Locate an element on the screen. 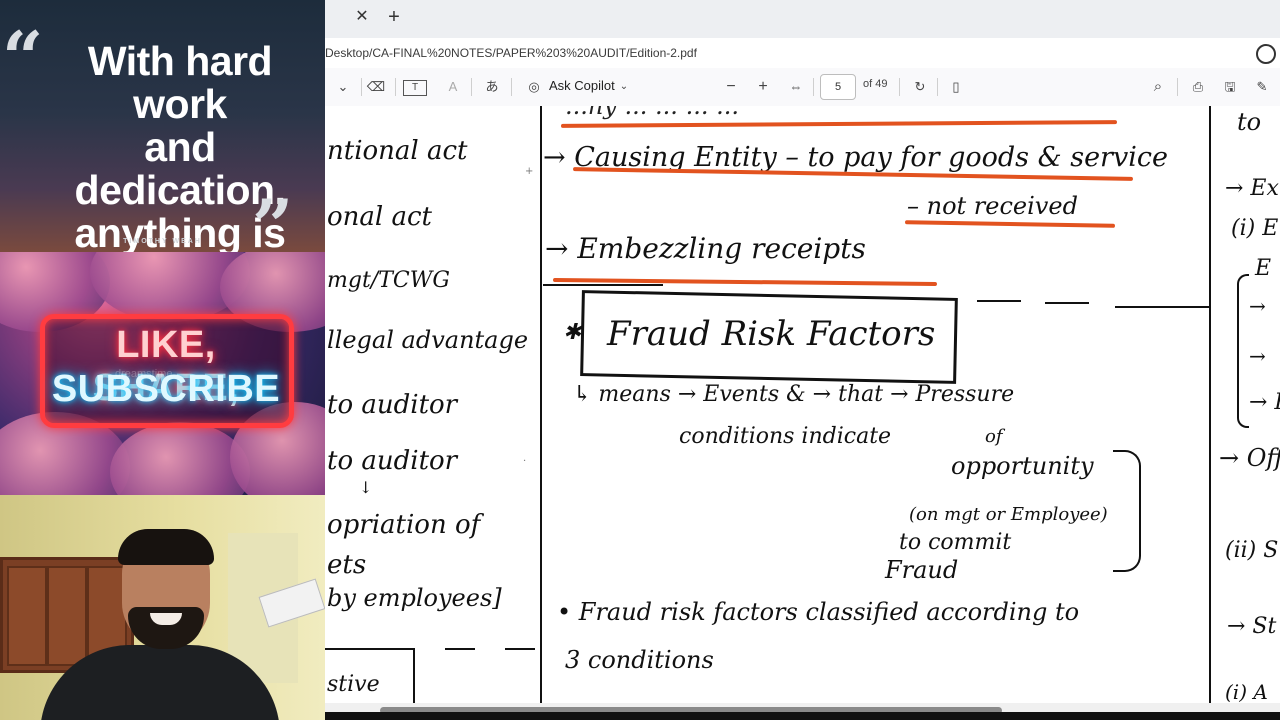  save-icon: 🖫 is located at coordinates (1230, 87).